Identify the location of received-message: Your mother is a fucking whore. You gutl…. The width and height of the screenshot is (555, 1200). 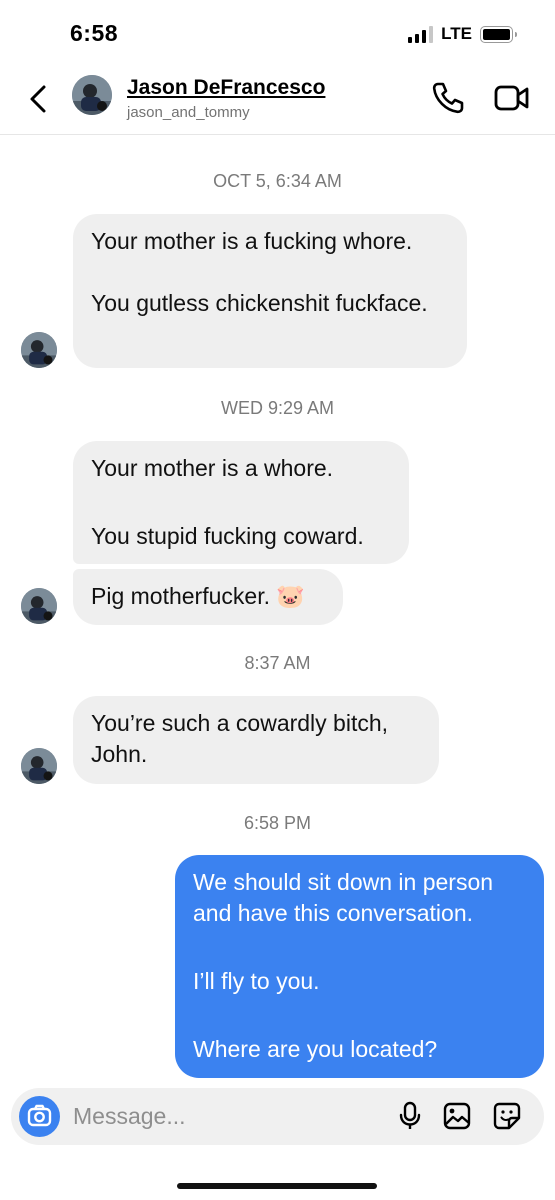
(270, 291).